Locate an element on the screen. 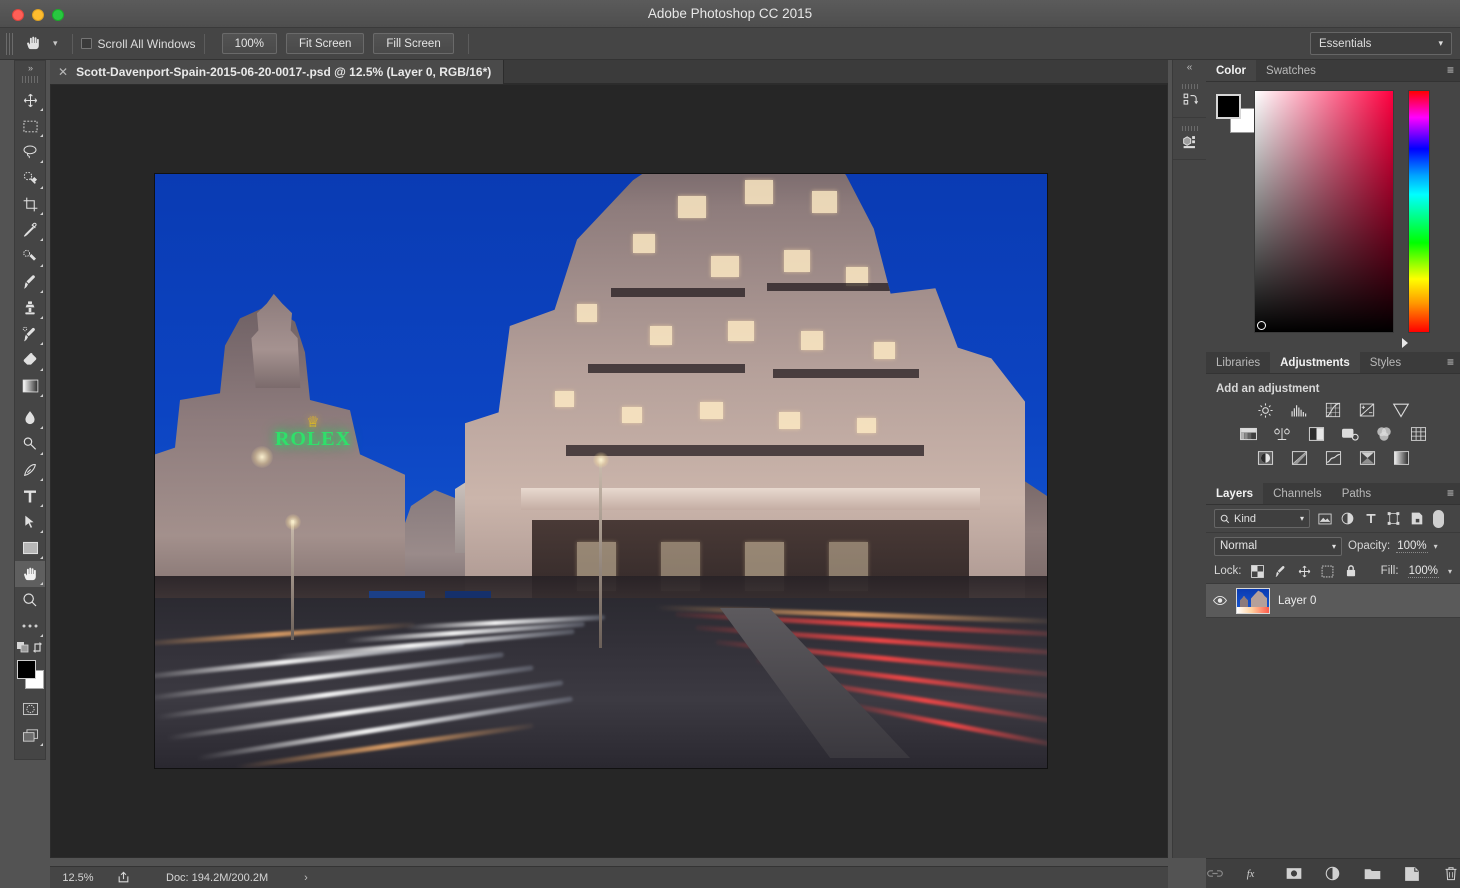 The height and width of the screenshot is (888, 1460). move-tool is located at coordinates (30, 100).